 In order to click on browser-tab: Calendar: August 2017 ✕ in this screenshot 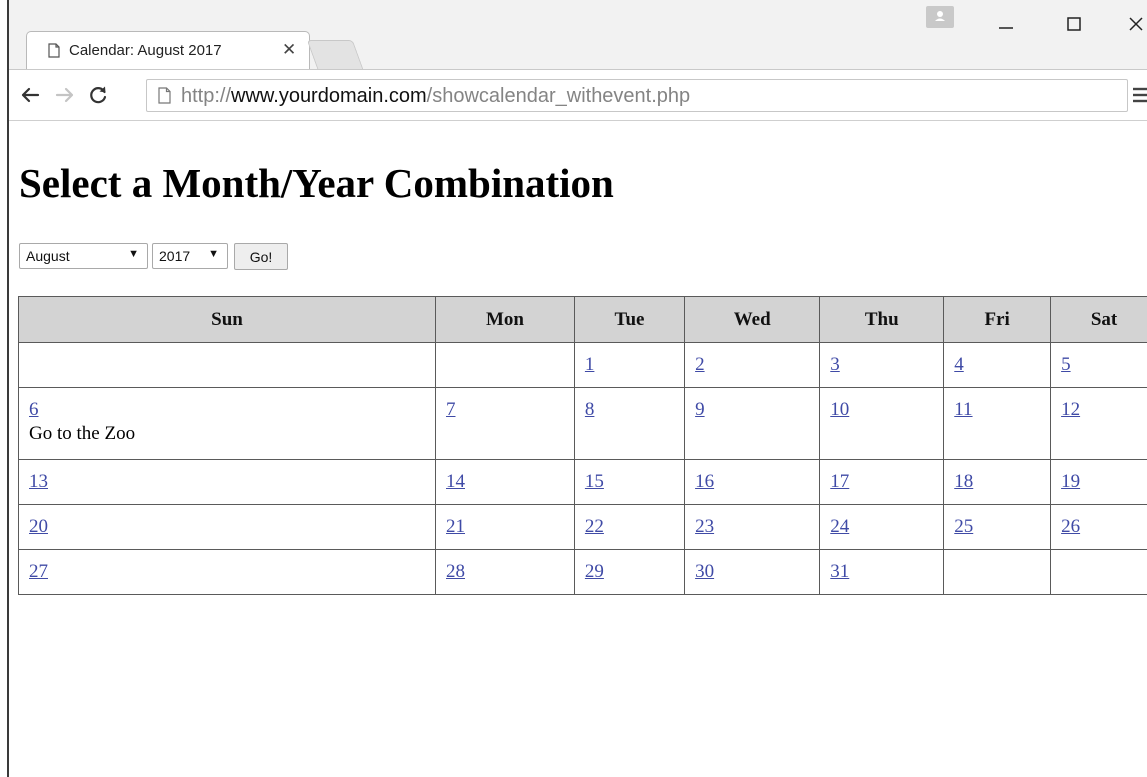, I will do `click(168, 50)`.